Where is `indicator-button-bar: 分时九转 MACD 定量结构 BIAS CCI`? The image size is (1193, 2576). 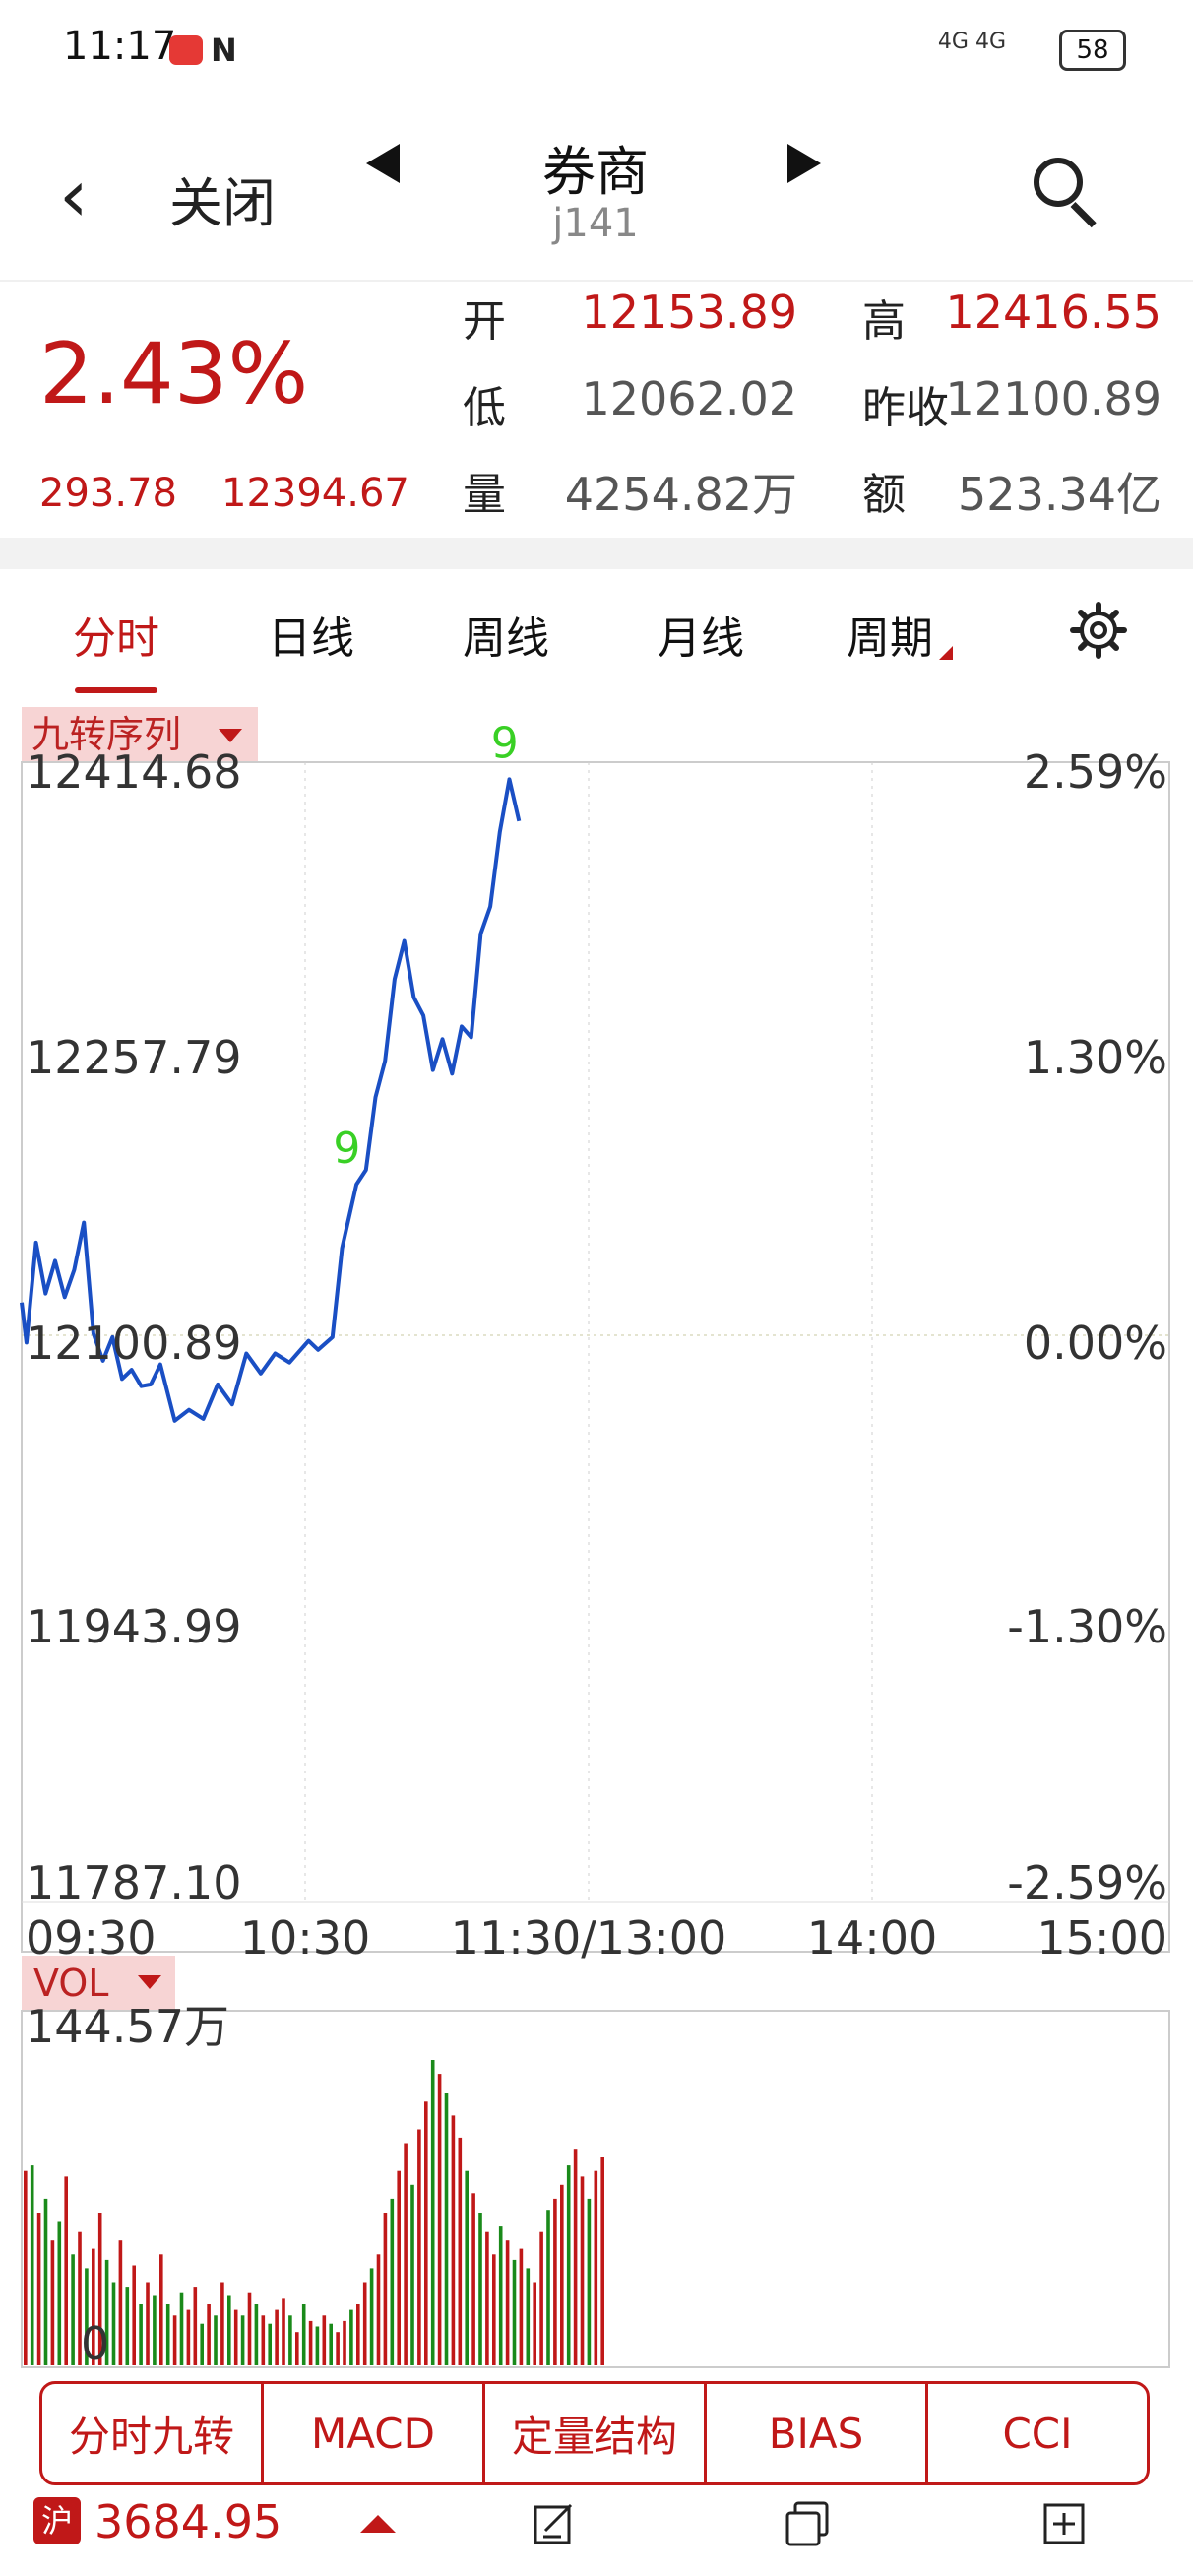 indicator-button-bar: 分时九转 MACD 定量结构 BIAS CCI is located at coordinates (594, 2433).